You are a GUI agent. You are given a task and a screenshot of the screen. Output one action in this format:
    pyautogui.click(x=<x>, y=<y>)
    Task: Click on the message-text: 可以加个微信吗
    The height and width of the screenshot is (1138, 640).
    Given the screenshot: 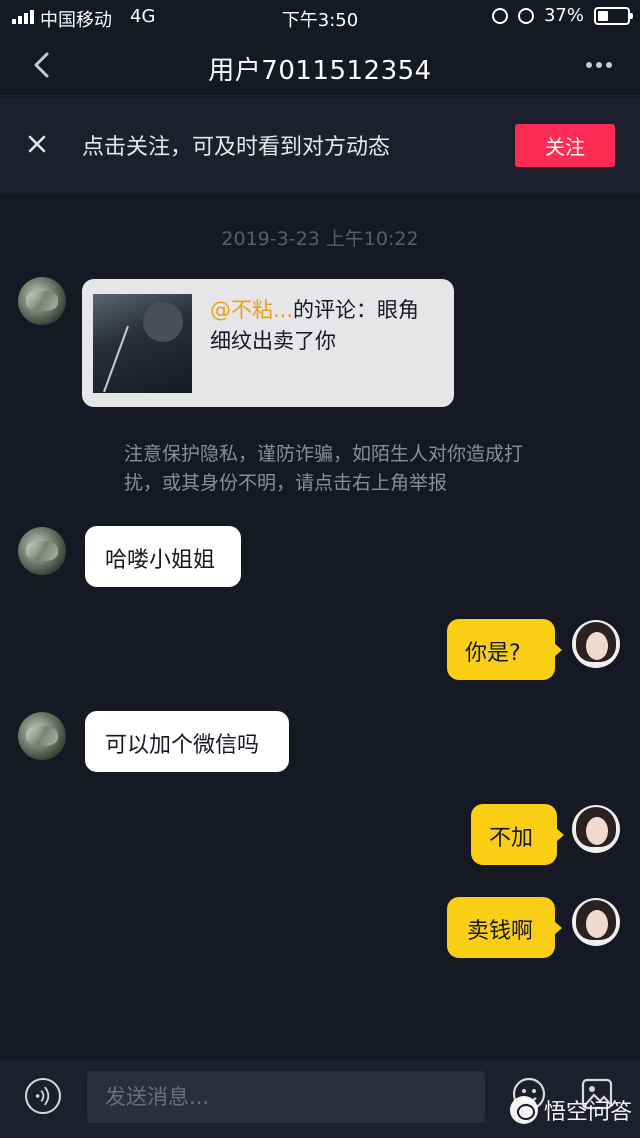 What is the action you would take?
    pyautogui.click(x=182, y=745)
    